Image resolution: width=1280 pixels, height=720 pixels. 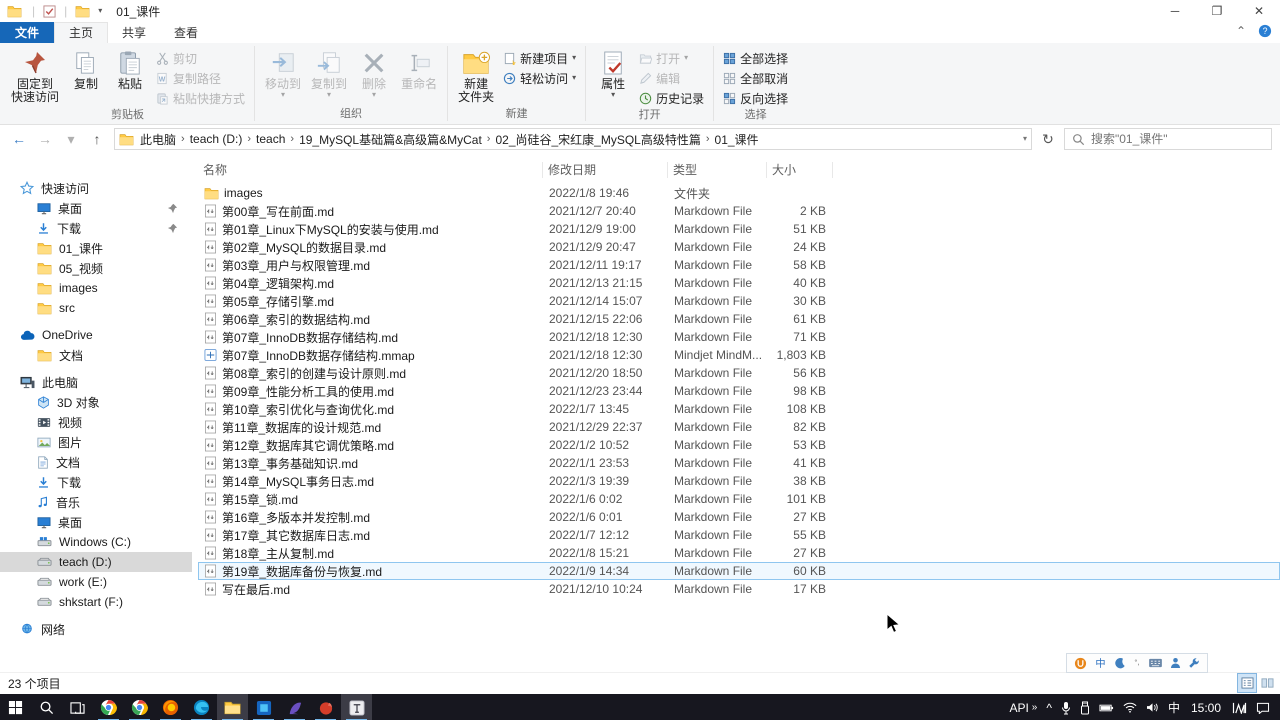 I want to click on maximize-button: ❐, so click(x=1217, y=11).